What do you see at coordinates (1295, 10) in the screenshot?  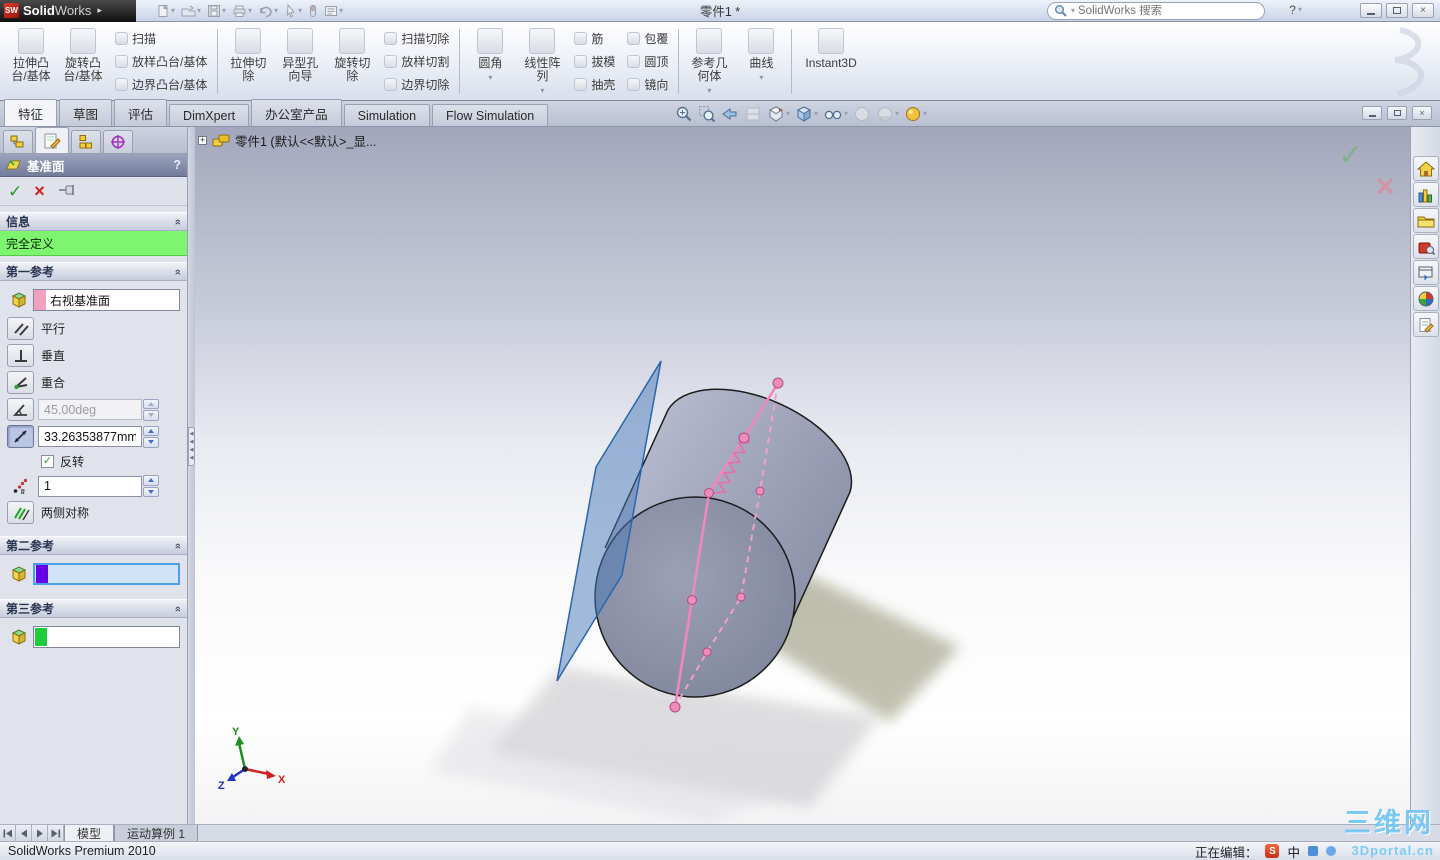 I see `help-button: ? ▾` at bounding box center [1295, 10].